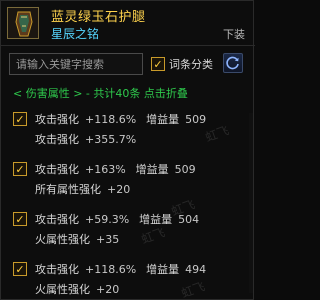  I want to click on entry-primary-line: 攻击强化 +163% 增益量 509, so click(115, 169).